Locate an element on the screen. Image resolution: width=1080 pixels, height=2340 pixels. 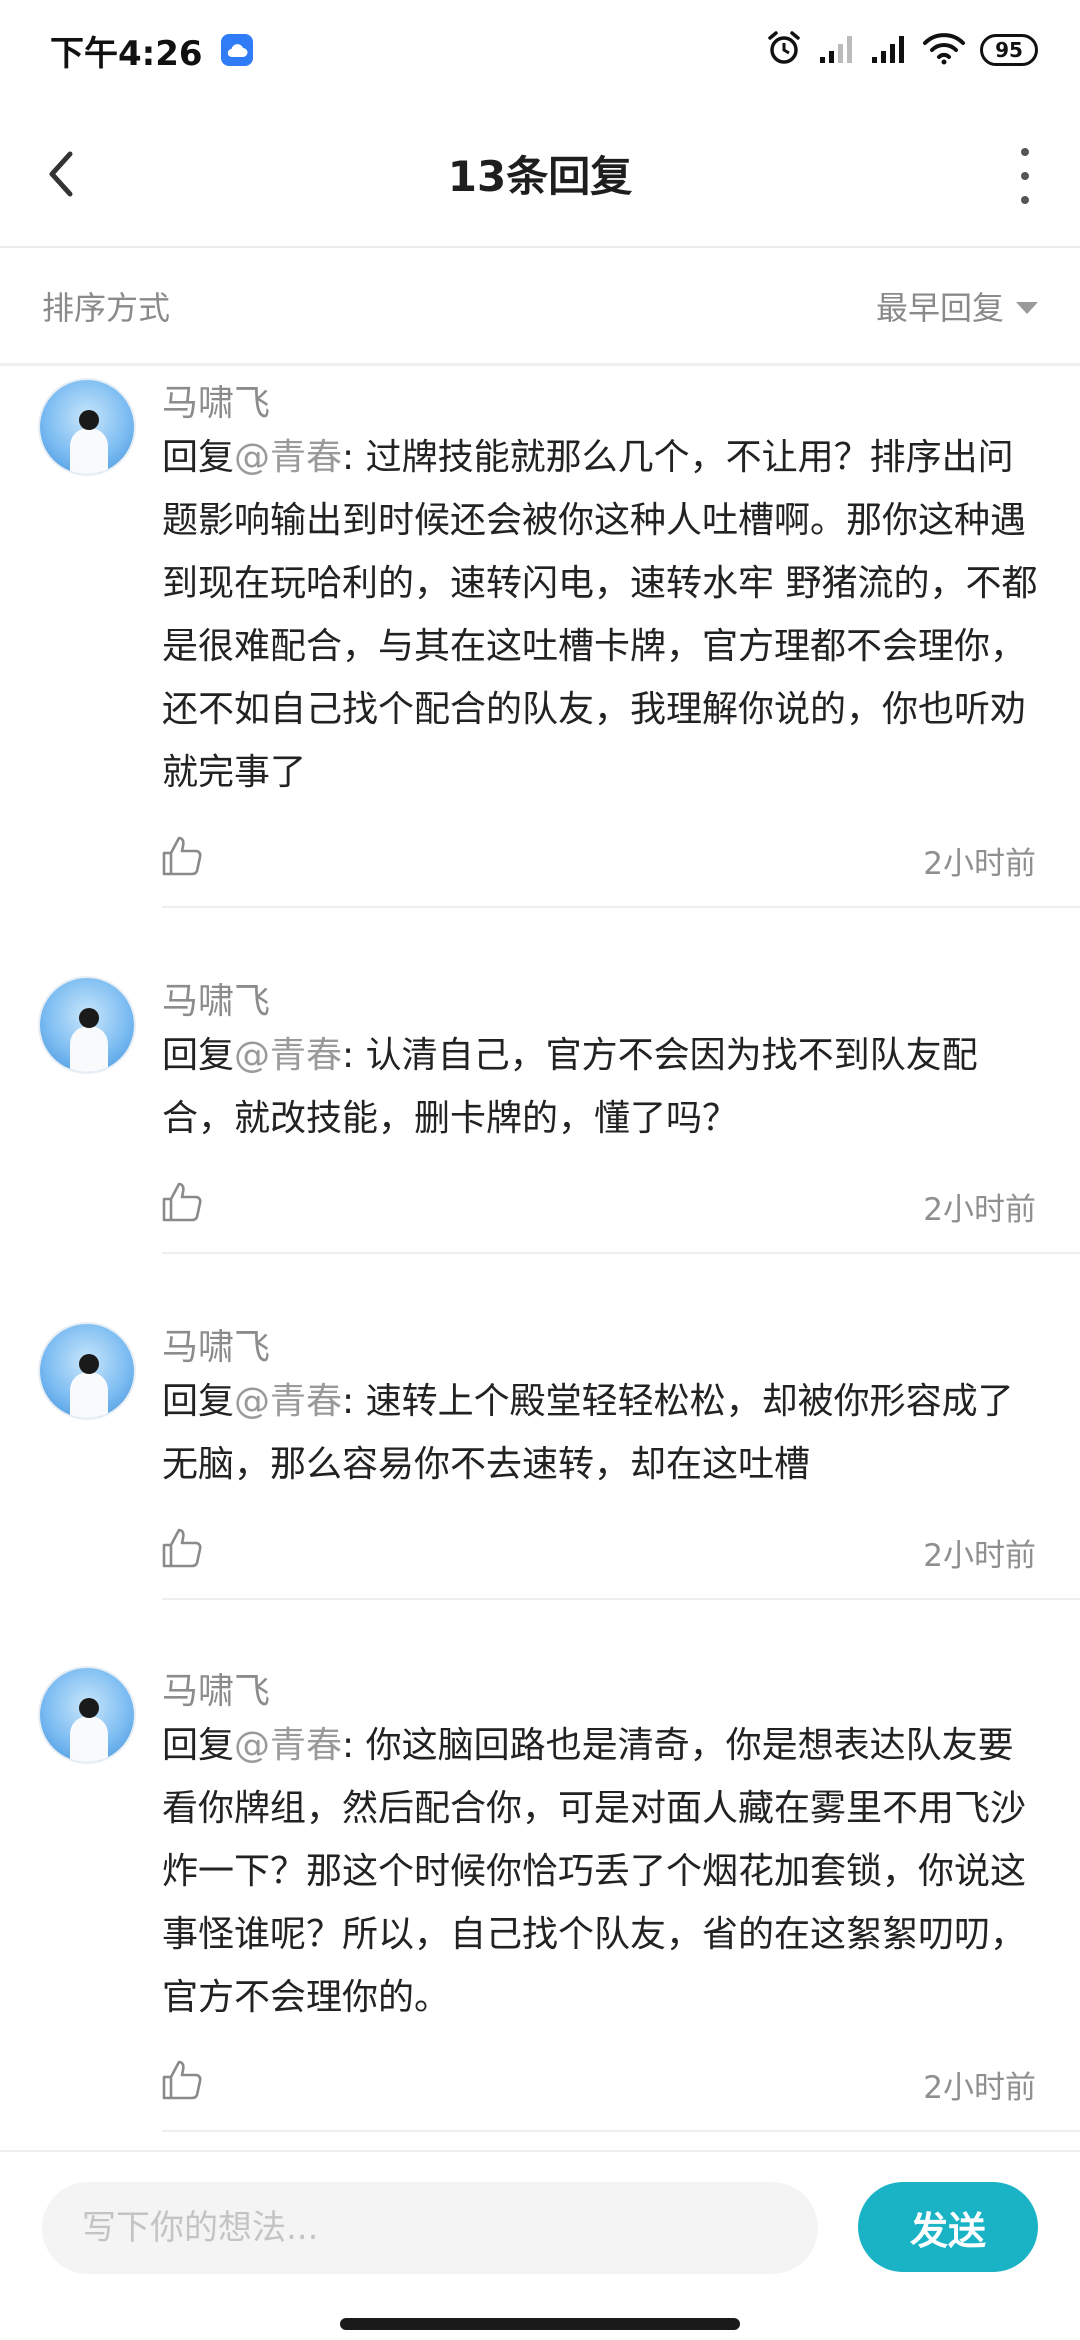
status-time: 下午4:26 is located at coordinates (126, 53).